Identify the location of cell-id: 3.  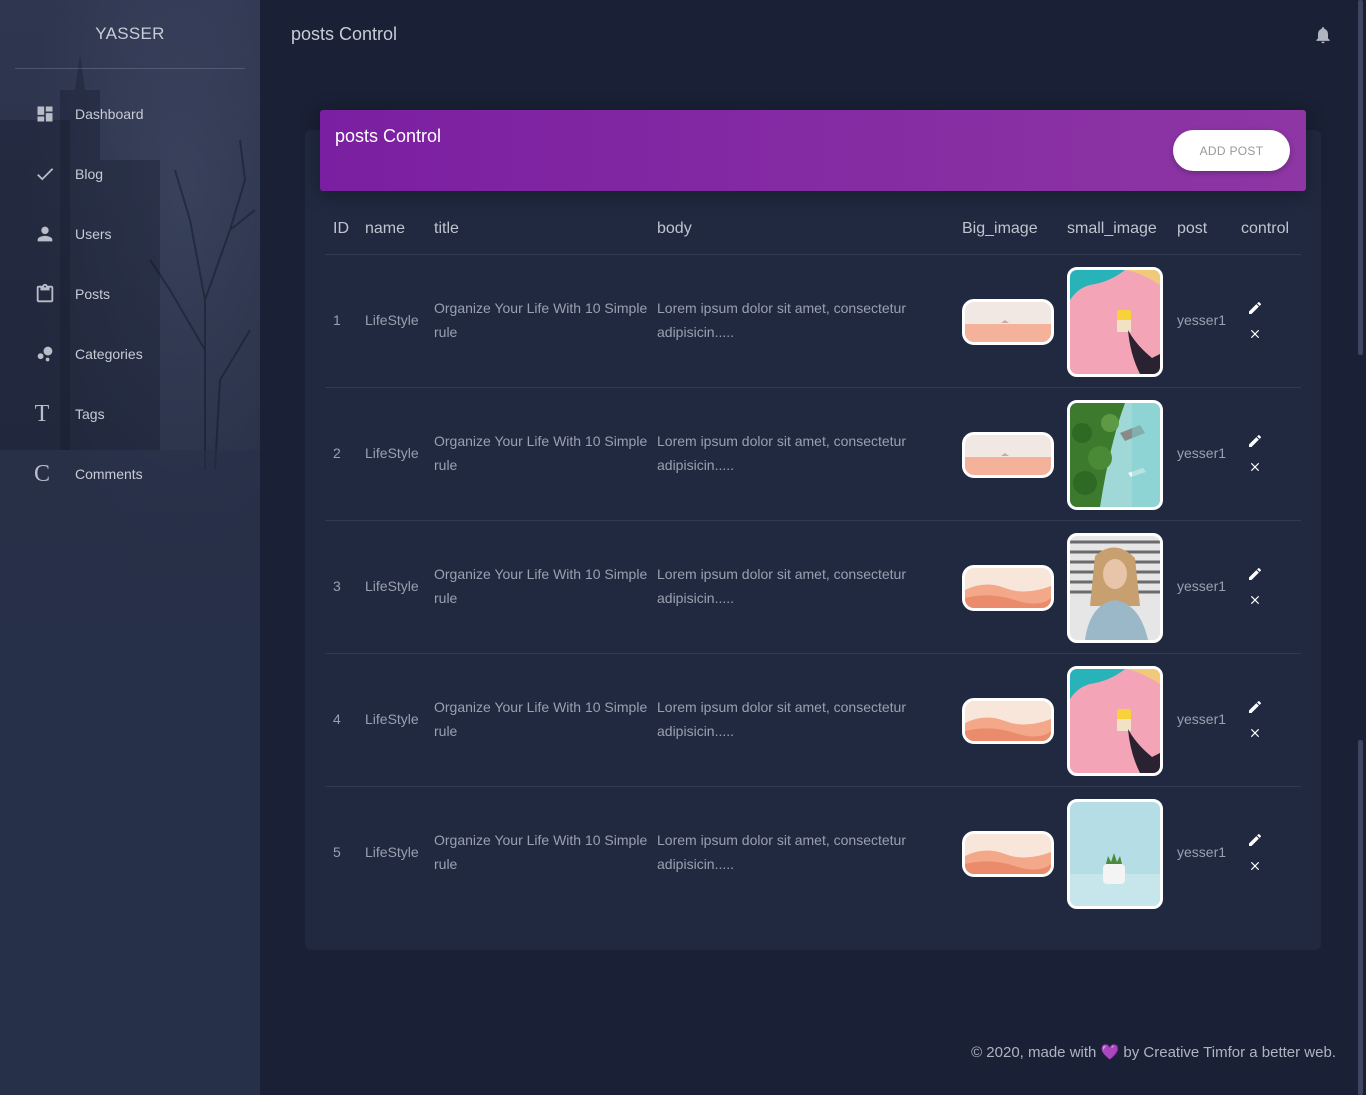
(337, 586).